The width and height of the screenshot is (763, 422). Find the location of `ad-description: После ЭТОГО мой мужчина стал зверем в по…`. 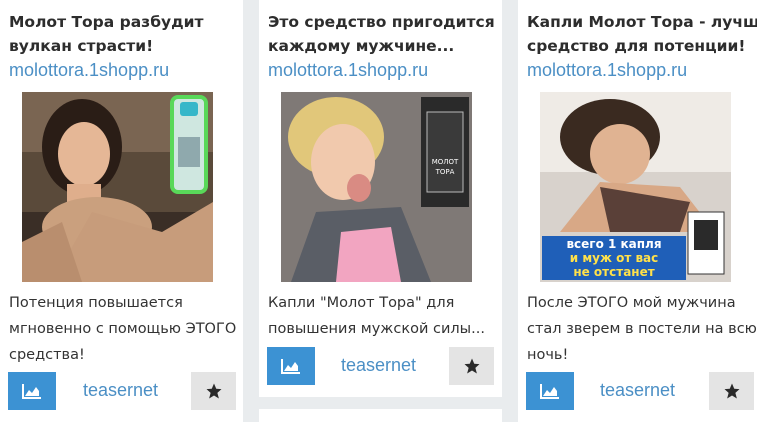

ad-description: После ЭТОГО мой мужчина стал зверем в по… is located at coordinates (643, 329).